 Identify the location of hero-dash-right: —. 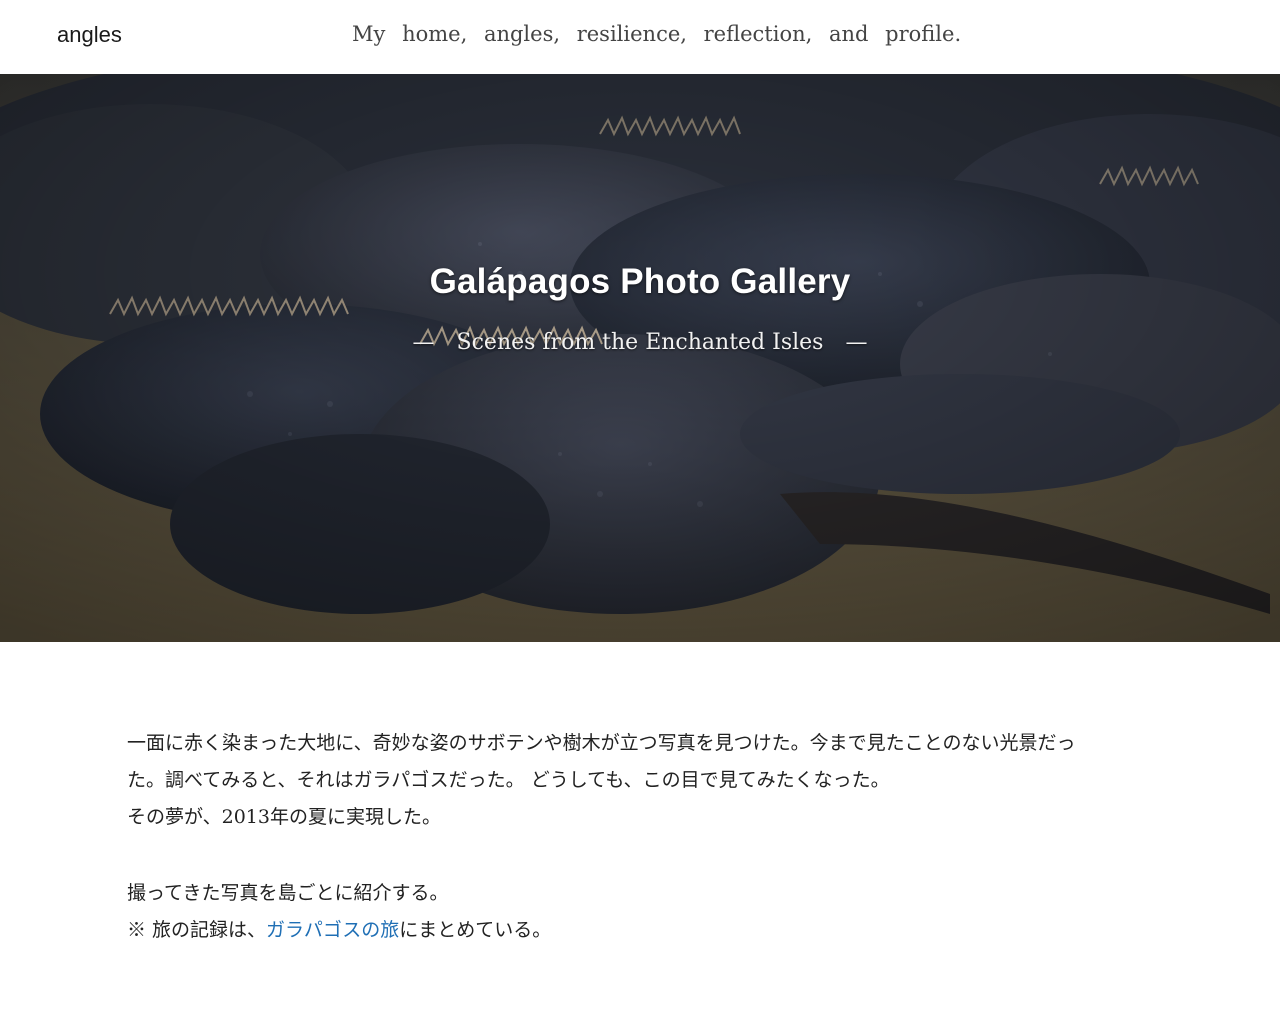
(856, 342).